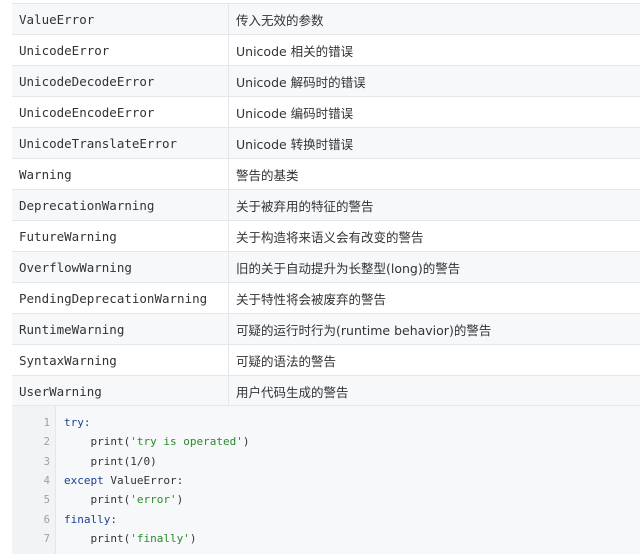  Describe the element at coordinates (31, 442) in the screenshot. I see `line-number: 2` at that location.